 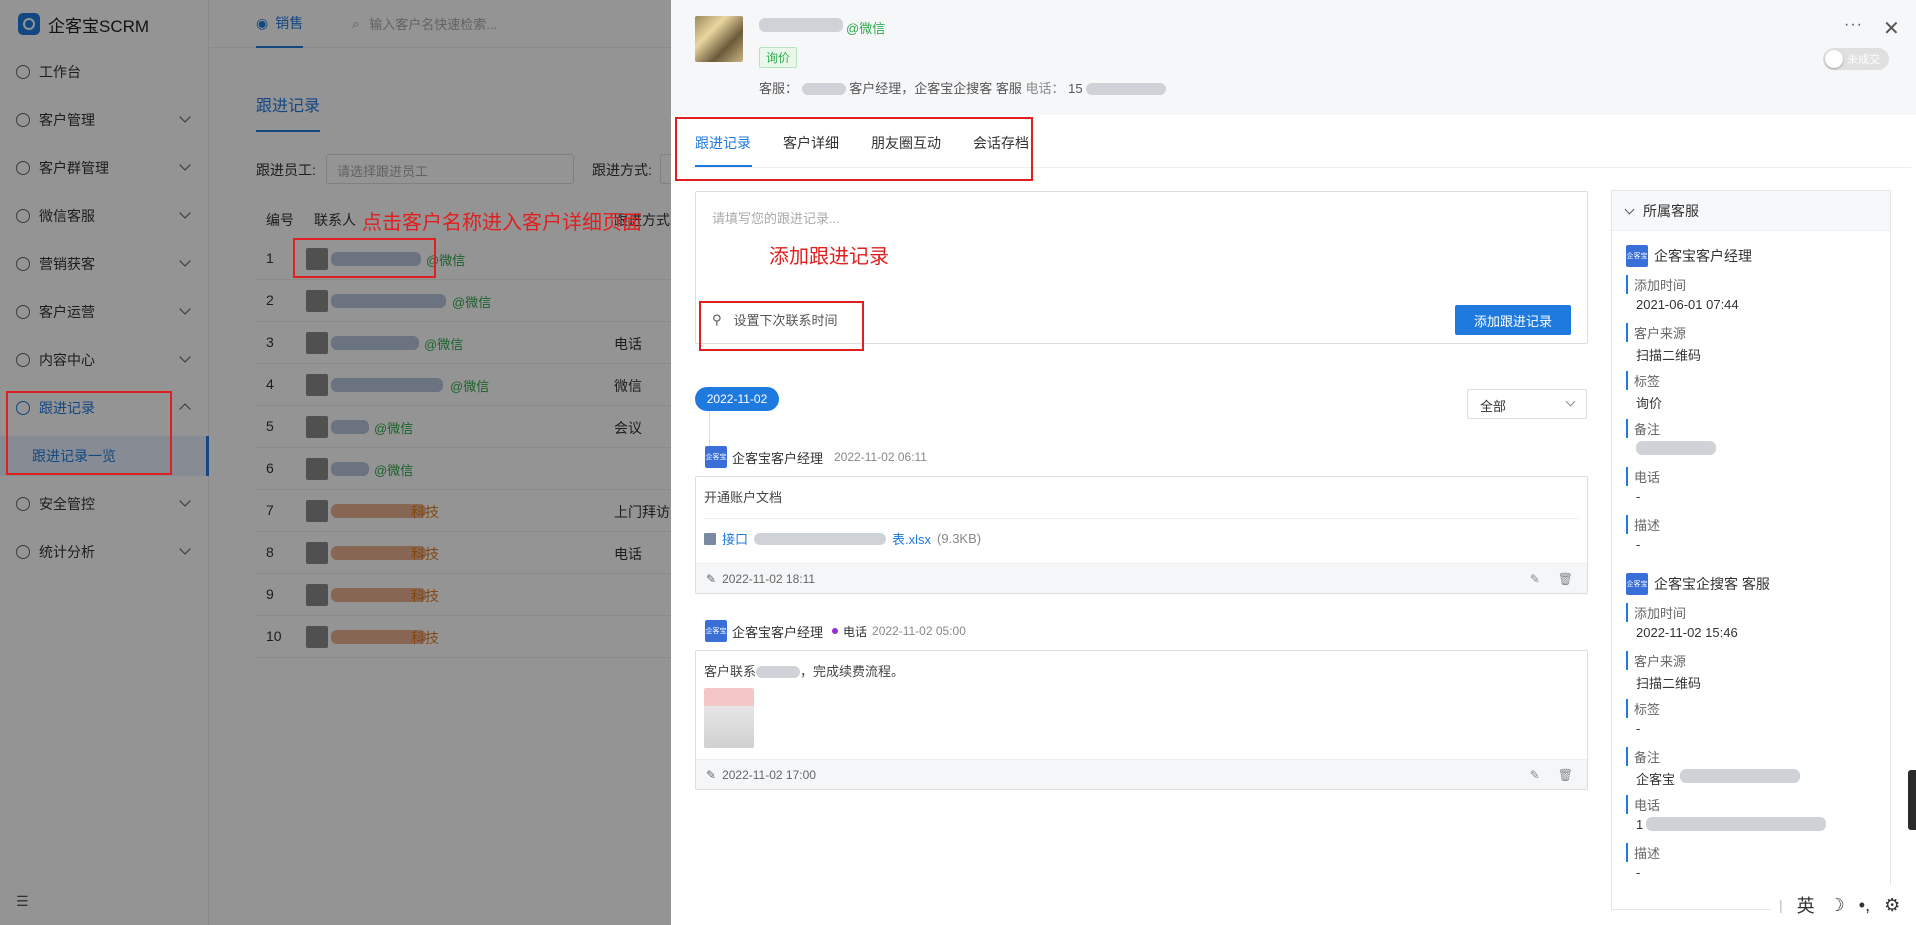 I want to click on image-thumbnail, so click(x=729, y=718).